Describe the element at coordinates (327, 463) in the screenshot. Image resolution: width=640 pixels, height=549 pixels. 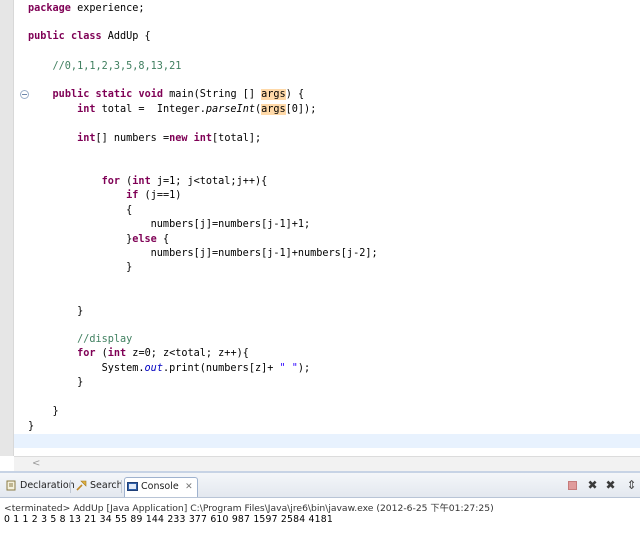
I see `horizontal-scrollbar: <` at that location.